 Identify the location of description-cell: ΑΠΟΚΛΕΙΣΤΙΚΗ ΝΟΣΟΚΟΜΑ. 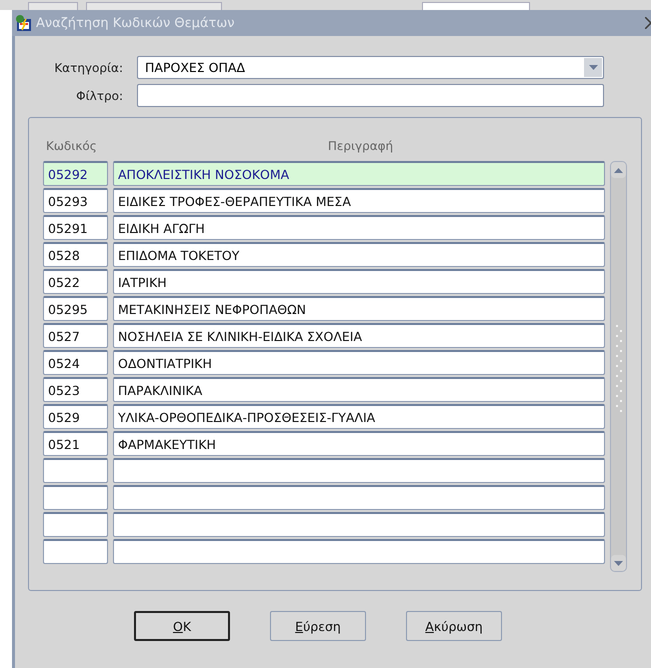
(359, 173).